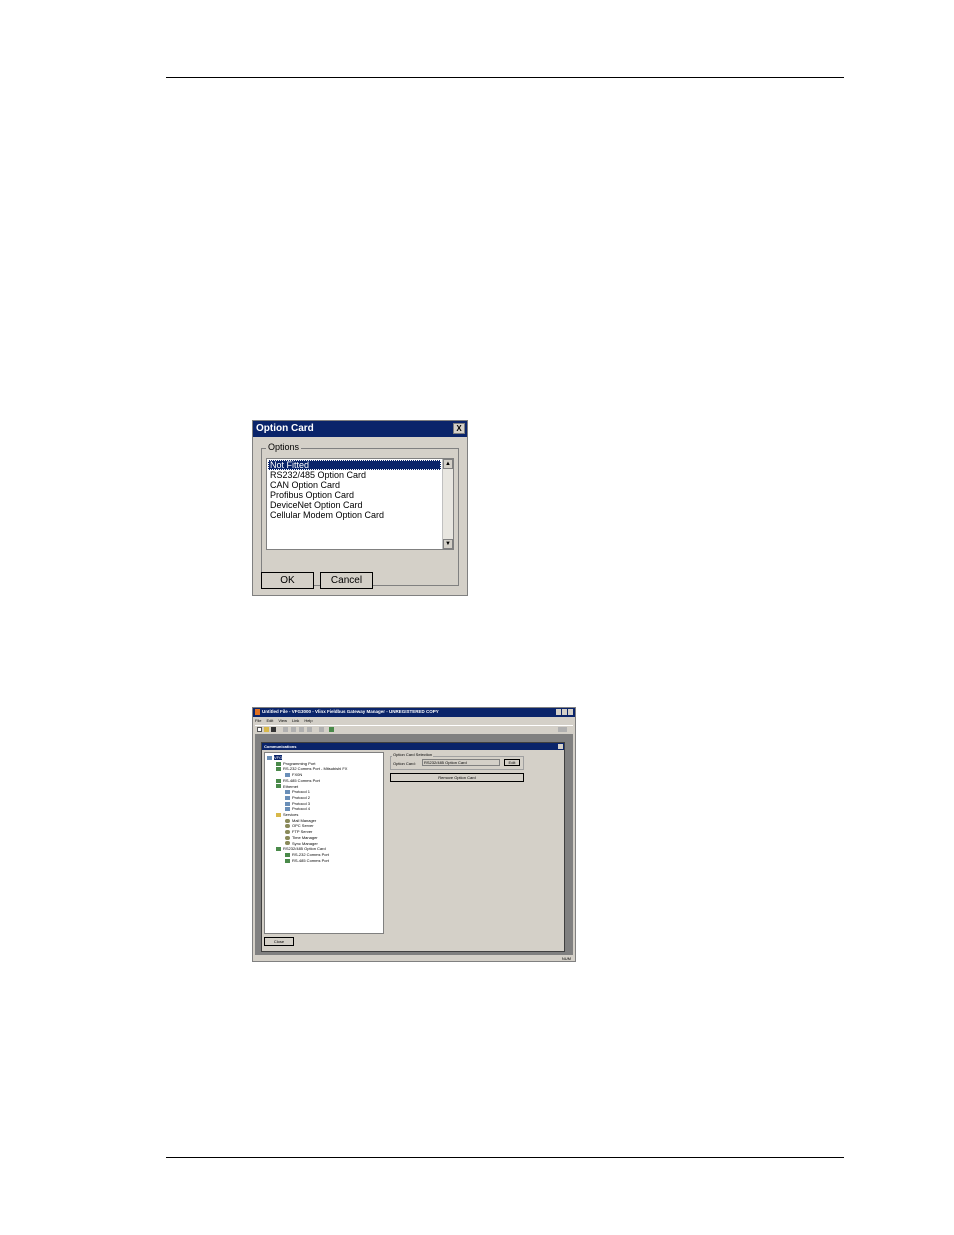  Describe the element at coordinates (448, 544) in the screenshot. I see `scroll-down-icon: ▼` at that location.